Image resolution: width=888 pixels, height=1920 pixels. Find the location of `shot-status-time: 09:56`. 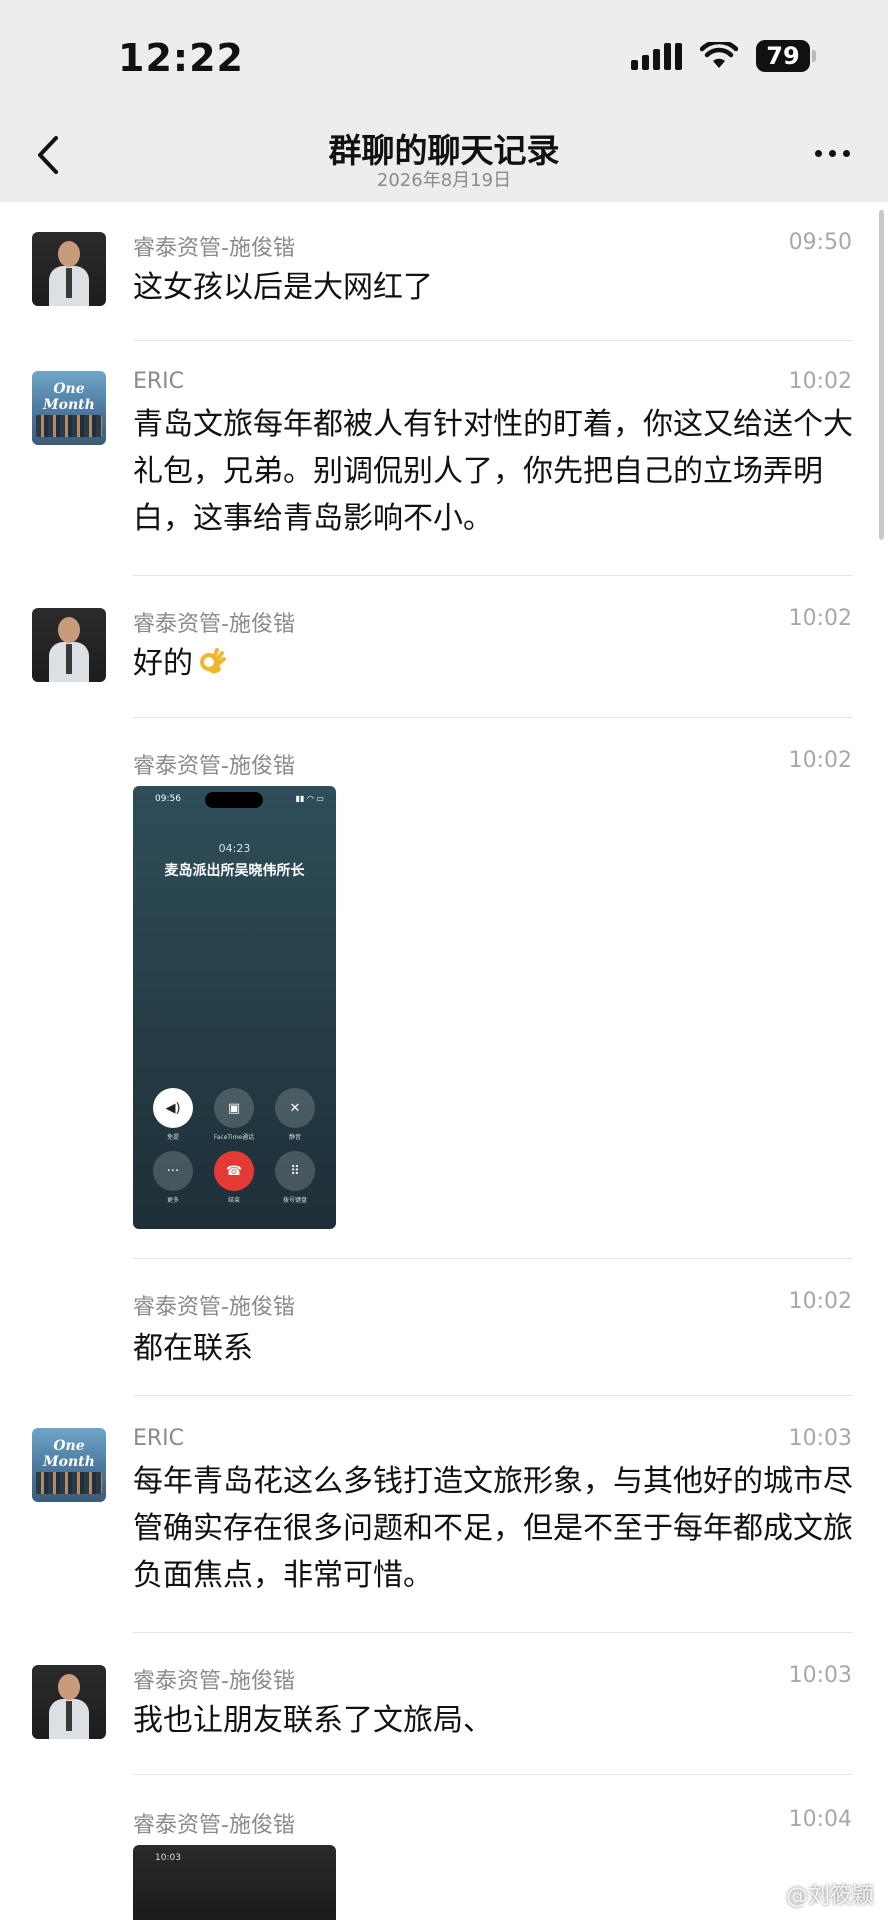

shot-status-time: 09:56 is located at coordinates (168, 799).